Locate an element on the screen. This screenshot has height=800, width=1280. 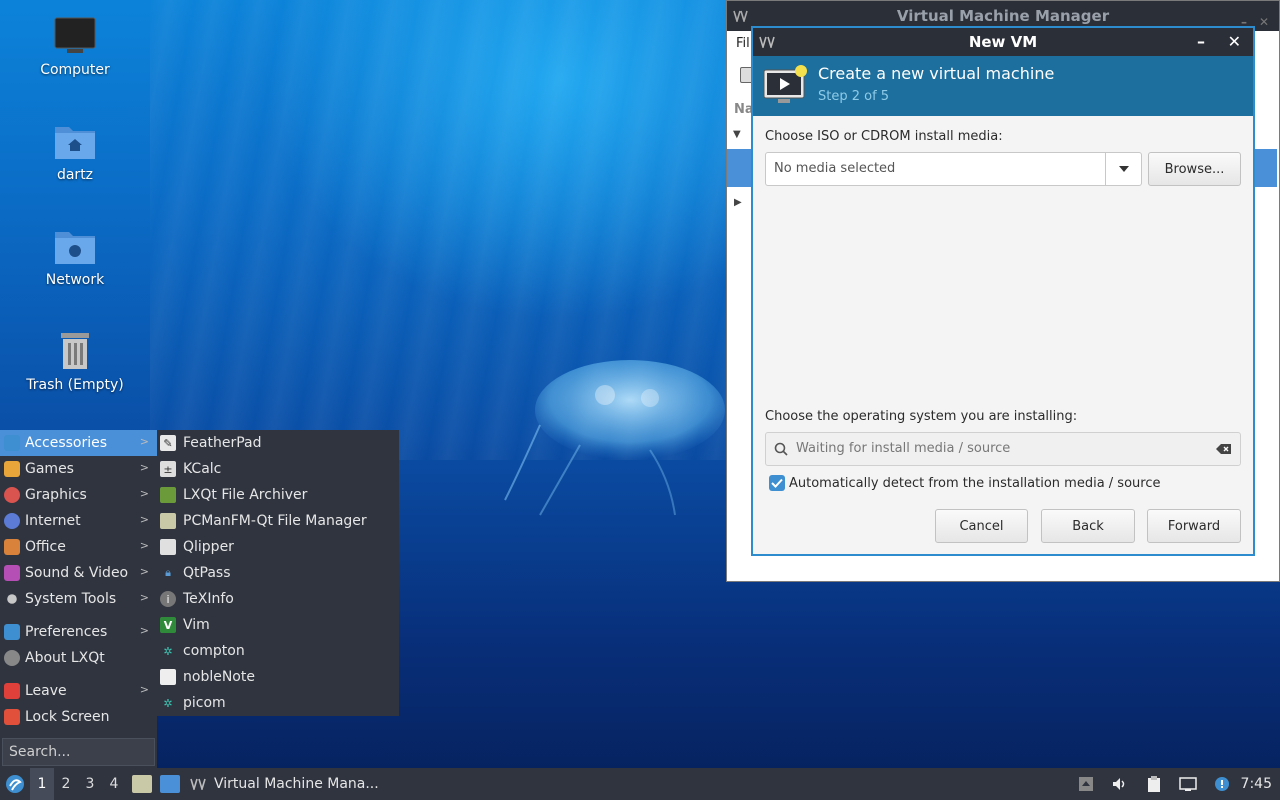
submenu-item-label: PCManFM-Qt File Manager is located at coordinates (275, 521).